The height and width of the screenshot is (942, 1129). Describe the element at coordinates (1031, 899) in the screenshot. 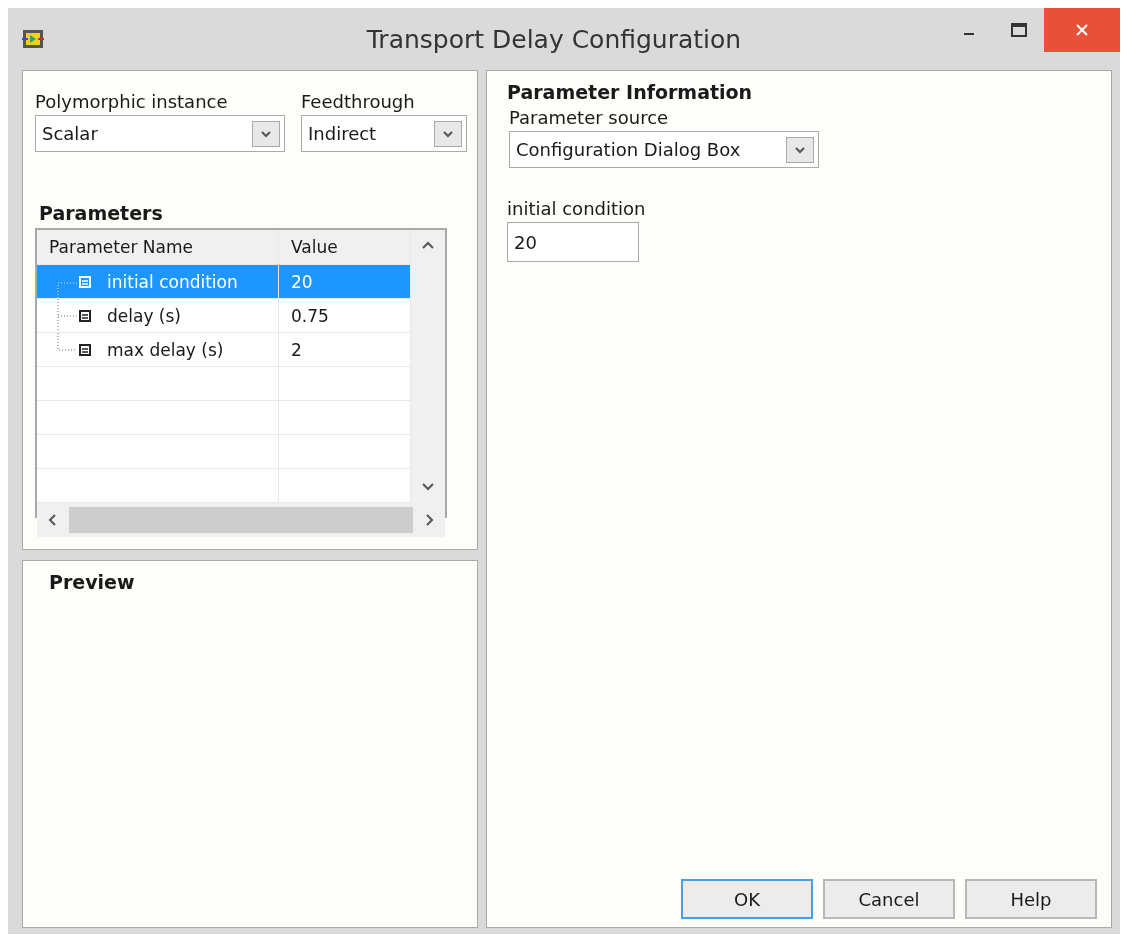

I see `dialog-button: Help` at that location.